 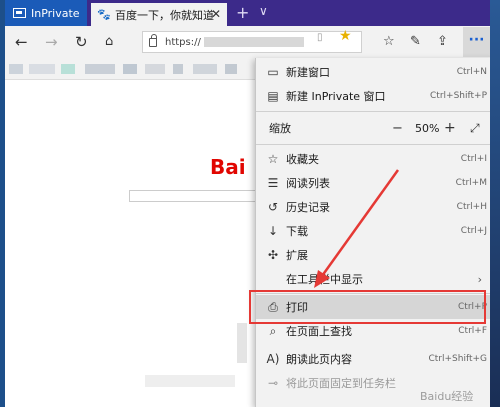 What do you see at coordinates (273, 72) in the screenshot?
I see `window-icon: ▭` at bounding box center [273, 72].